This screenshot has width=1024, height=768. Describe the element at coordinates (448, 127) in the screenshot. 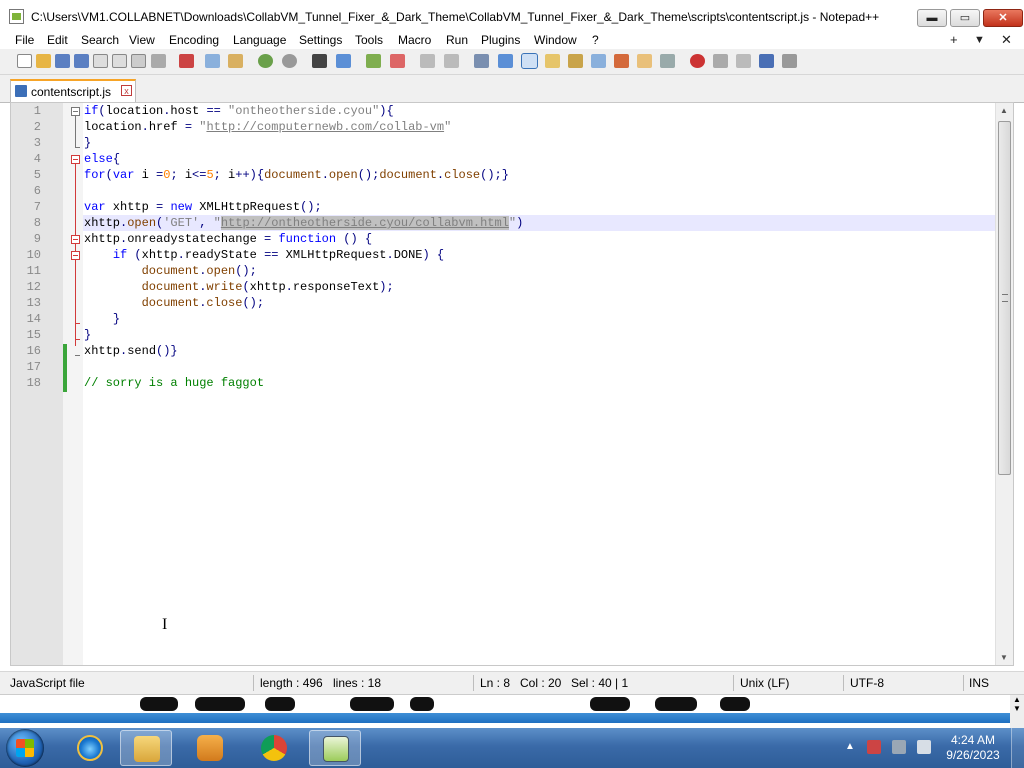

I see `code-token: "` at that location.